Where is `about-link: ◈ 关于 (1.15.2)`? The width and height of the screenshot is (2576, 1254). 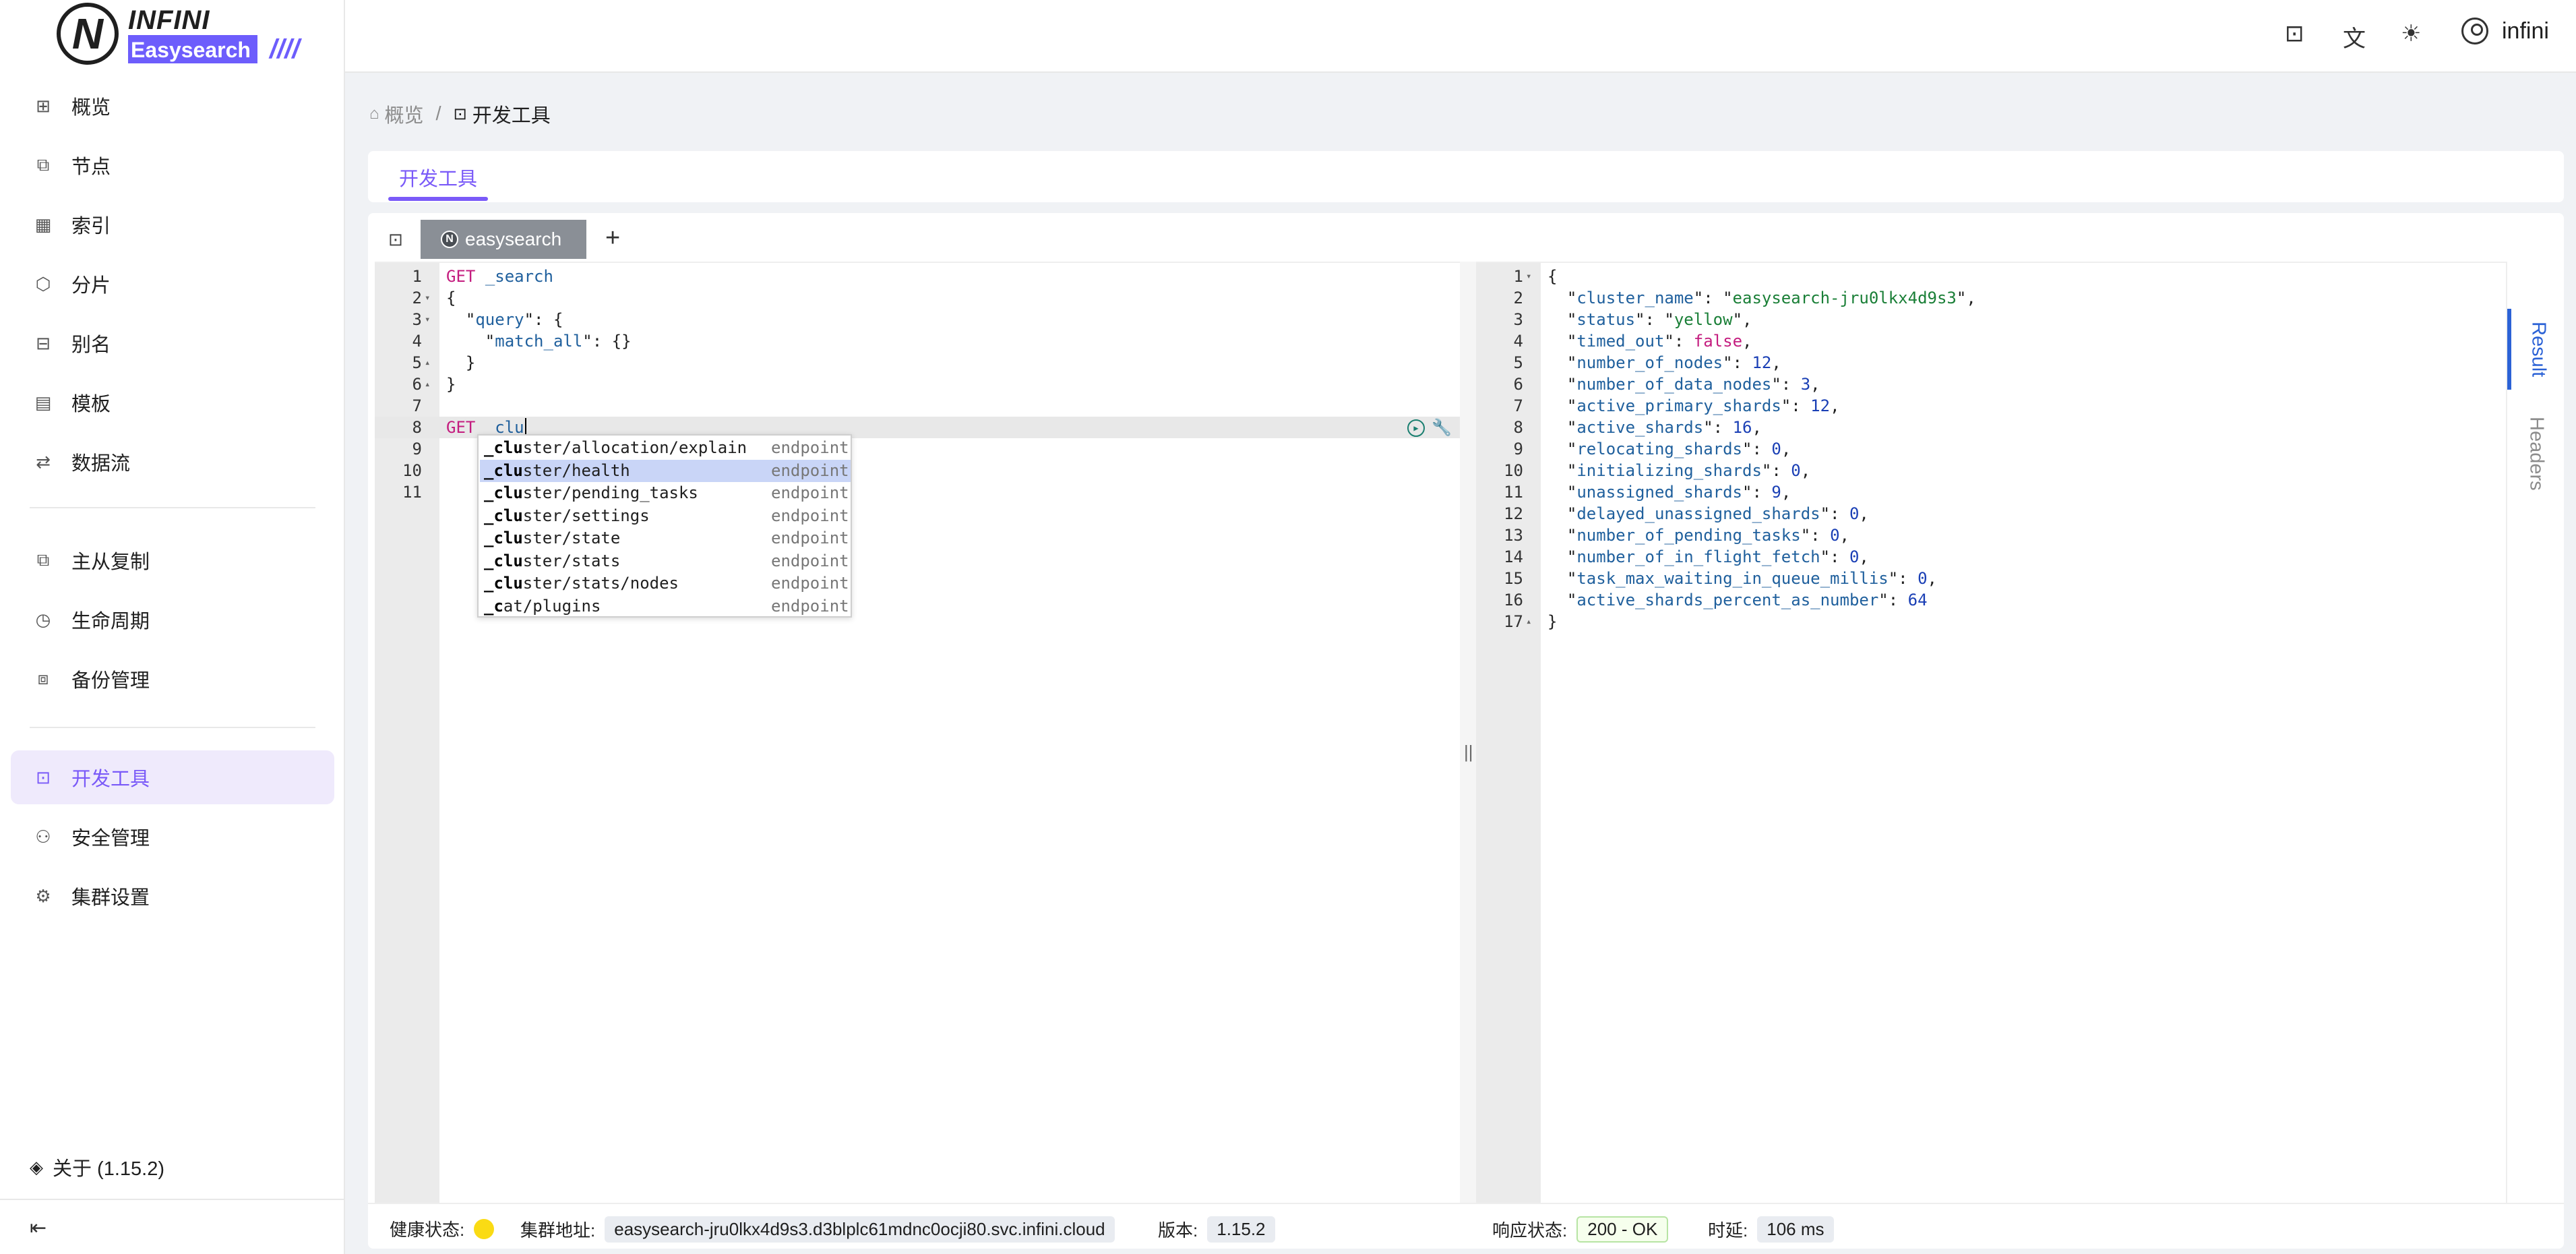 about-link: ◈ 关于 (1.15.2) is located at coordinates (97, 1167).